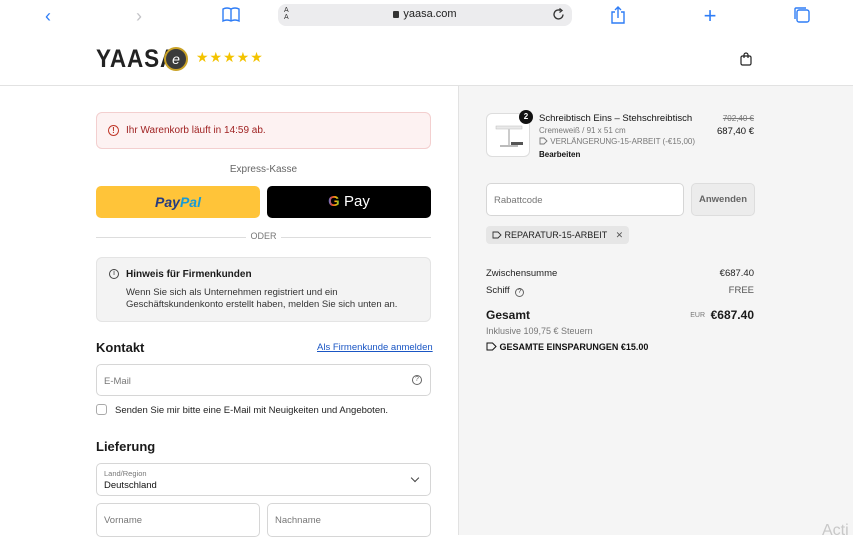  I want to click on back-icon: ‹, so click(48, 16).